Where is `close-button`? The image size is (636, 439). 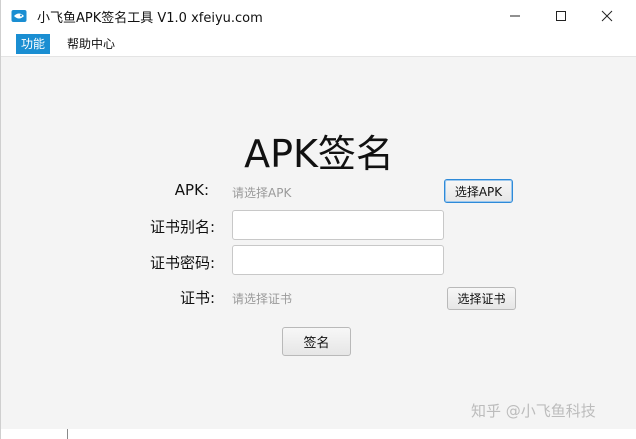
close-button is located at coordinates (607, 16).